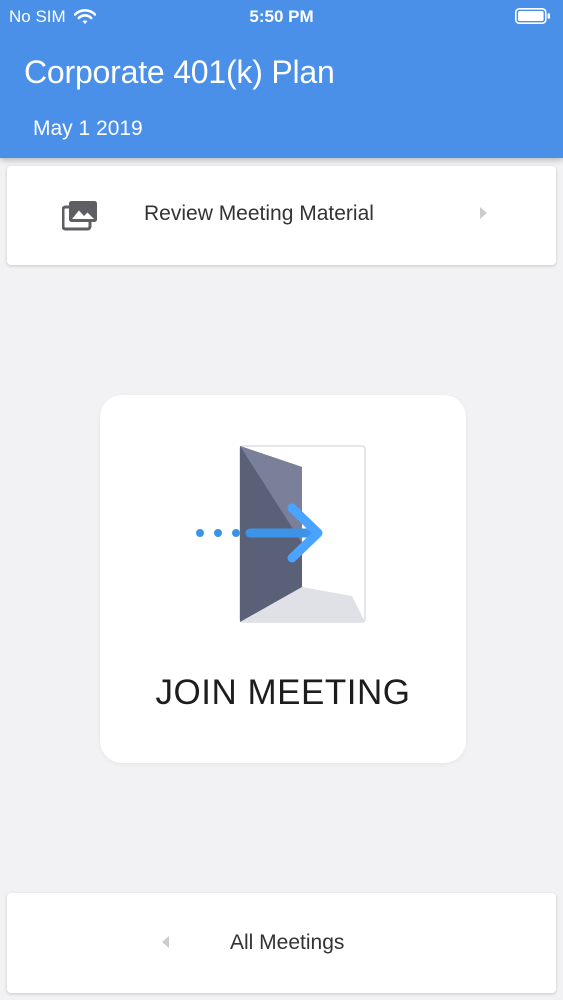 This screenshot has height=1000, width=563. What do you see at coordinates (259, 213) in the screenshot?
I see `review-meeting-material-label: Review Meeting Material` at bounding box center [259, 213].